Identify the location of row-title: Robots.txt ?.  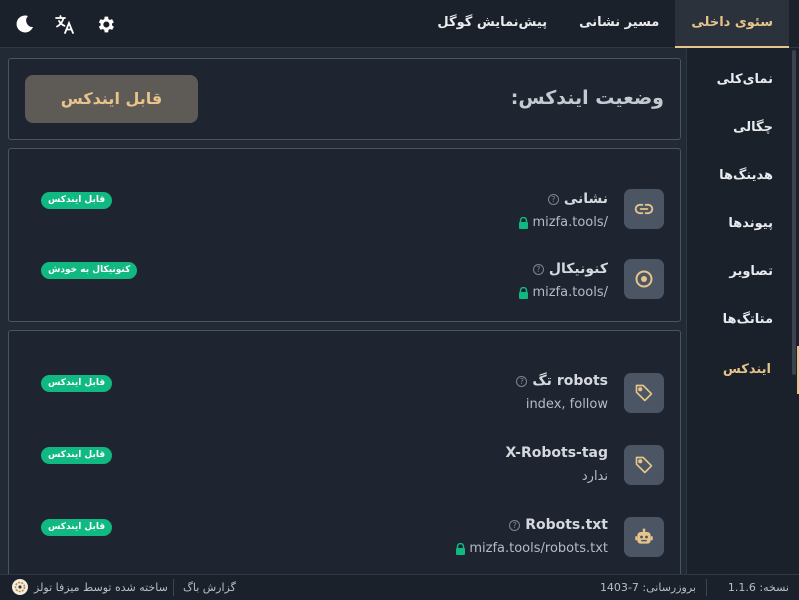
(558, 525).